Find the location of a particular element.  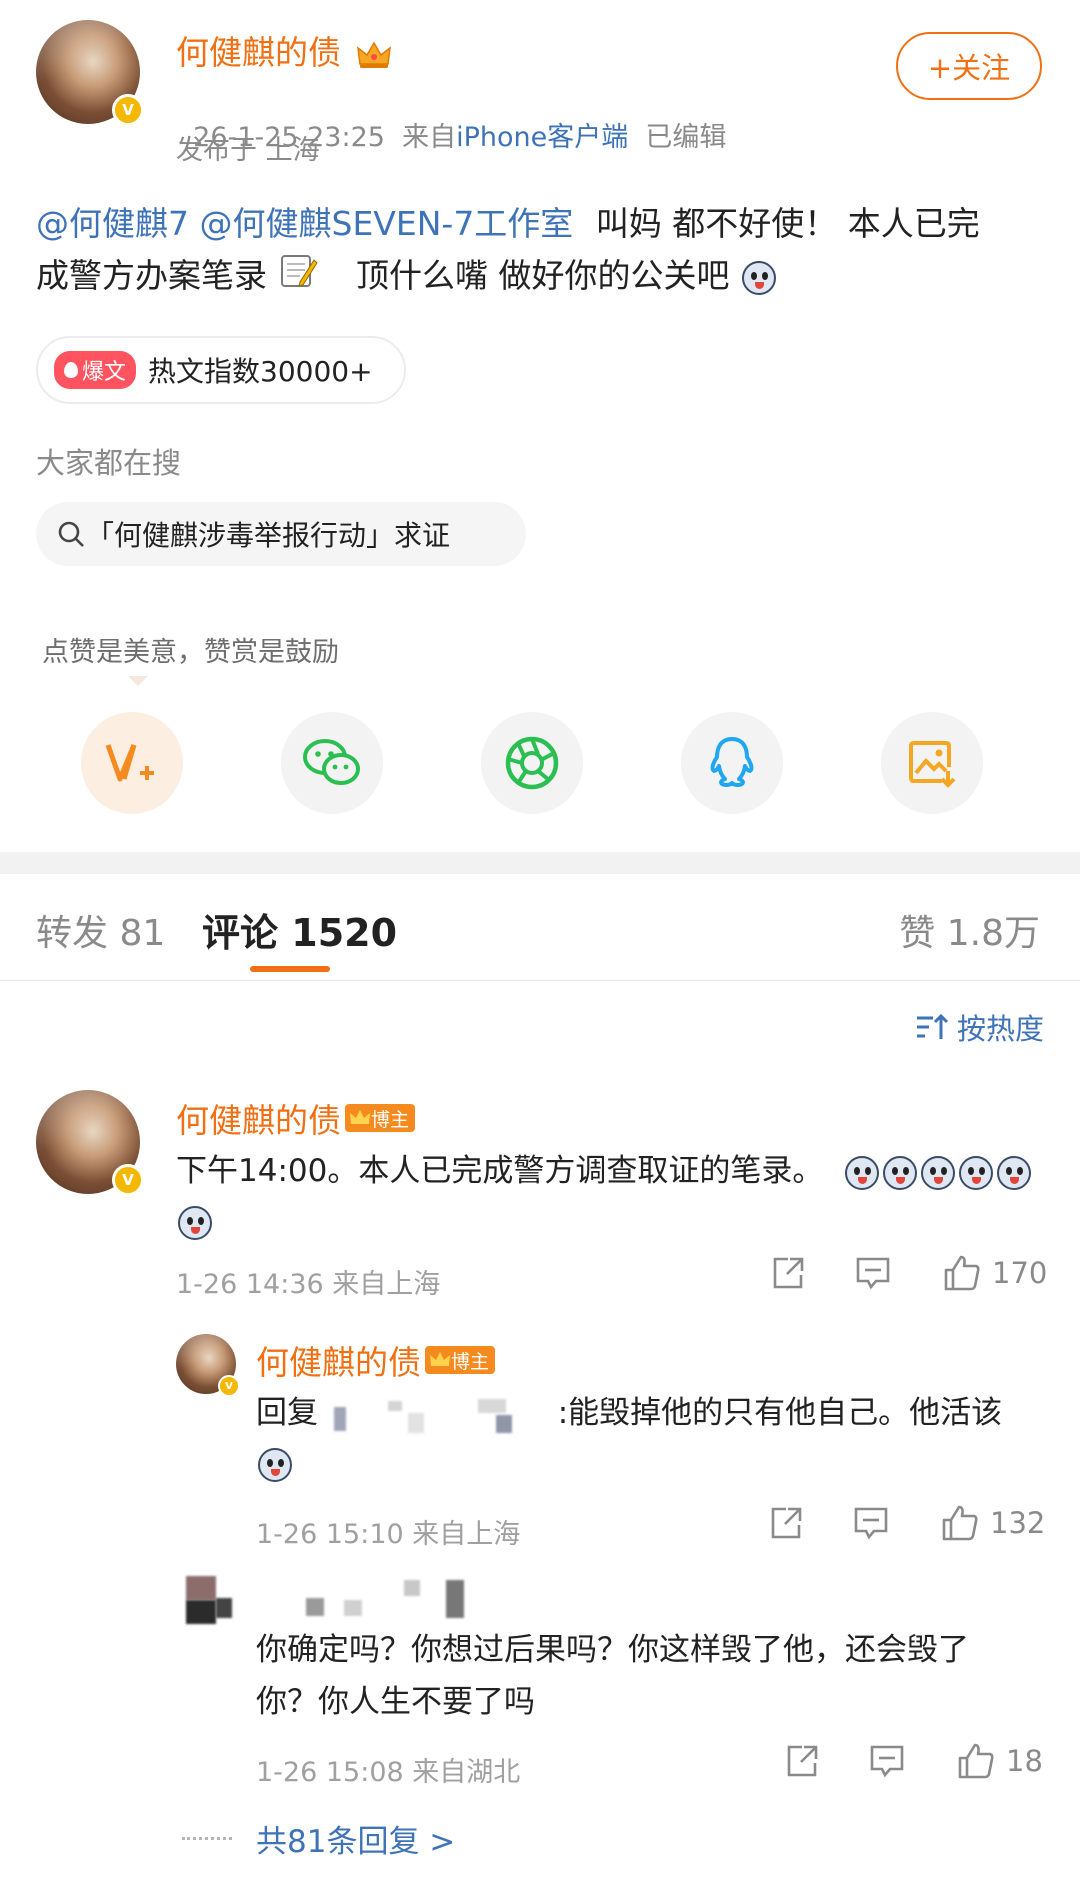

share-wechat-button is located at coordinates (332, 763).